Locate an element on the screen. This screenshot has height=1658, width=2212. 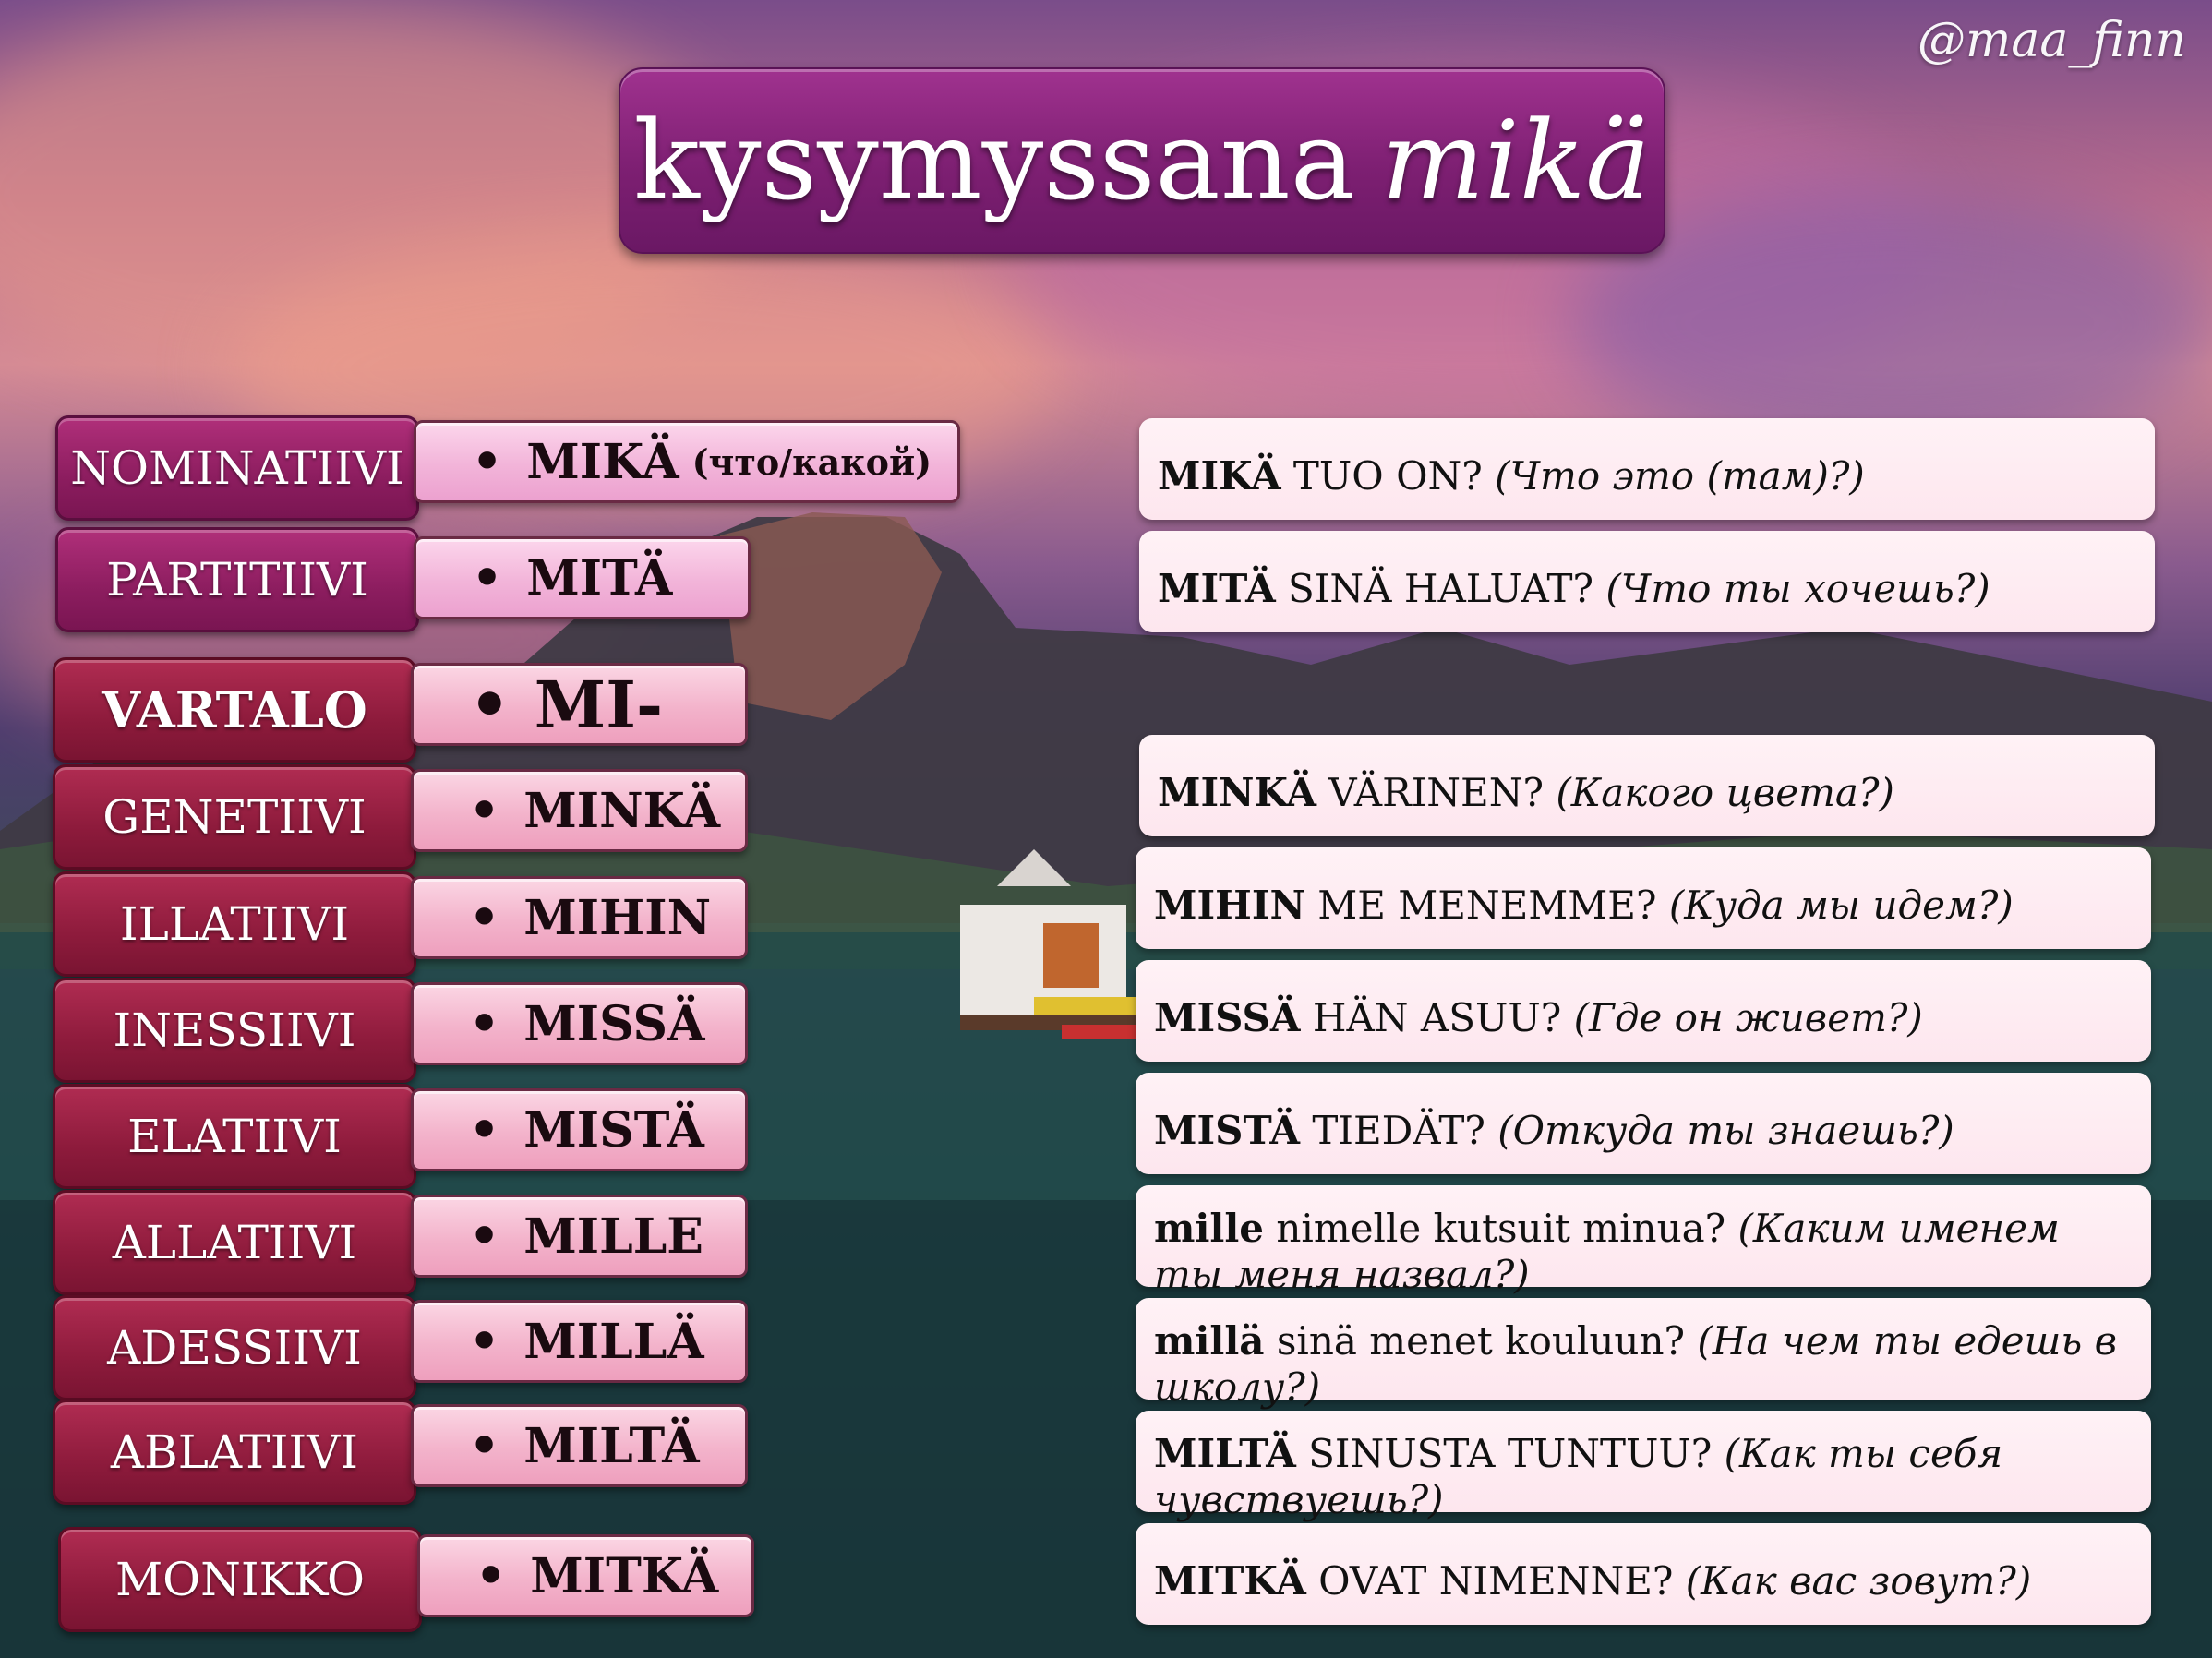
example-question-word: mille is located at coordinates (1209, 1228).